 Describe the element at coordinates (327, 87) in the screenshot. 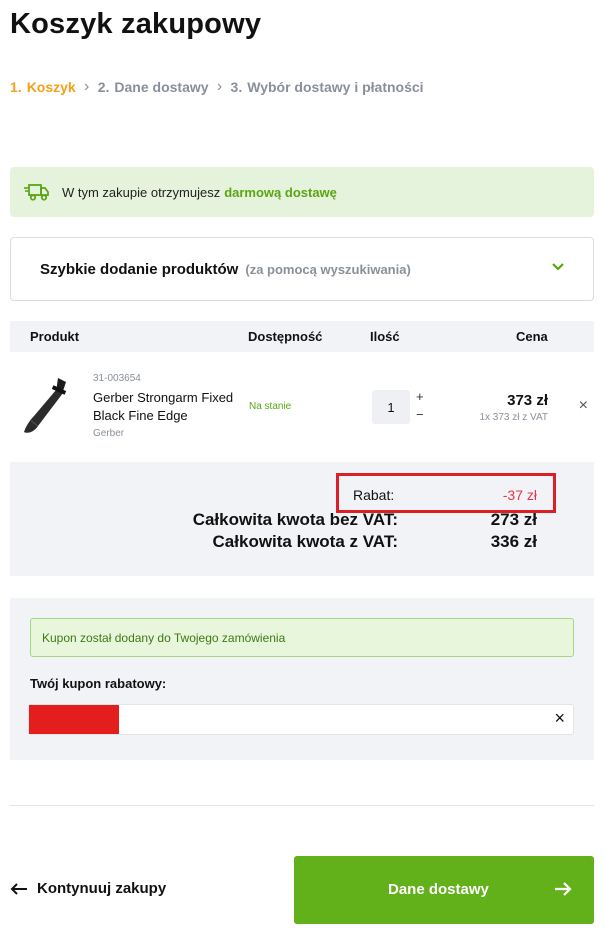

I see `step-shipping-payment: 3. Wybór dostawy i płatności` at that location.